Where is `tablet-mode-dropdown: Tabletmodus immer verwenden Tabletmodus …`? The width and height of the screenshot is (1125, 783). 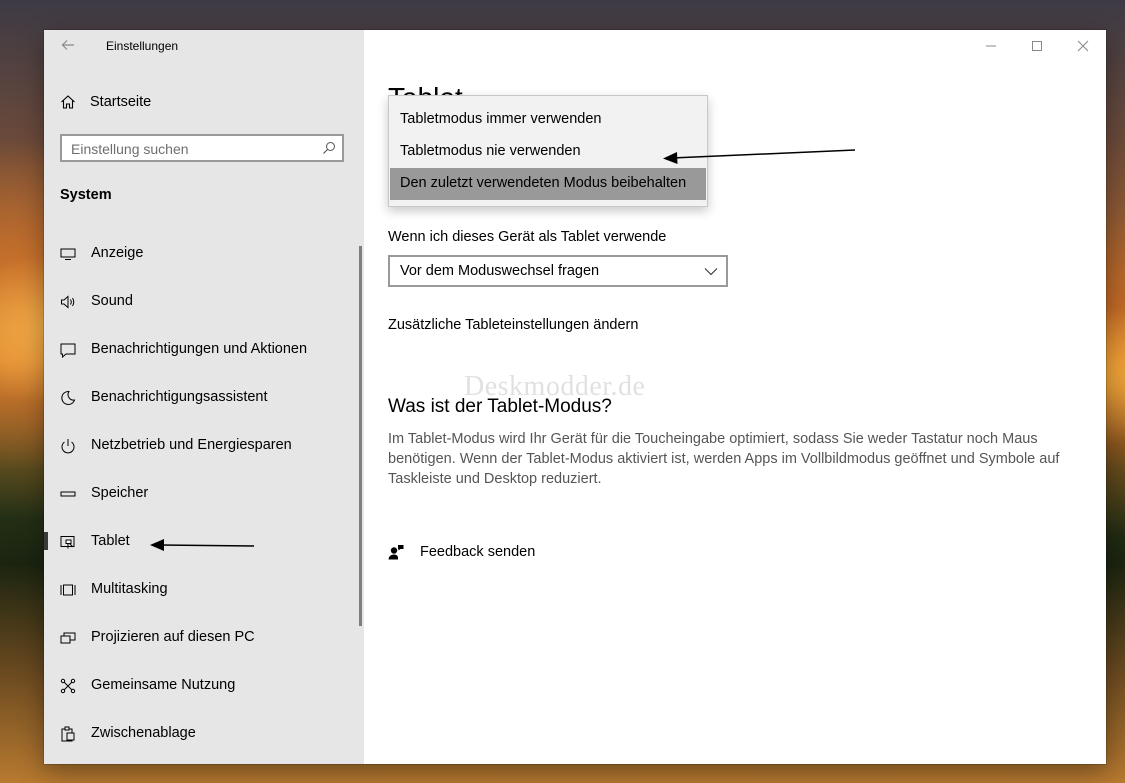
tablet-mode-dropdown: Tabletmodus immer verwenden Tabletmodus … is located at coordinates (548, 151).